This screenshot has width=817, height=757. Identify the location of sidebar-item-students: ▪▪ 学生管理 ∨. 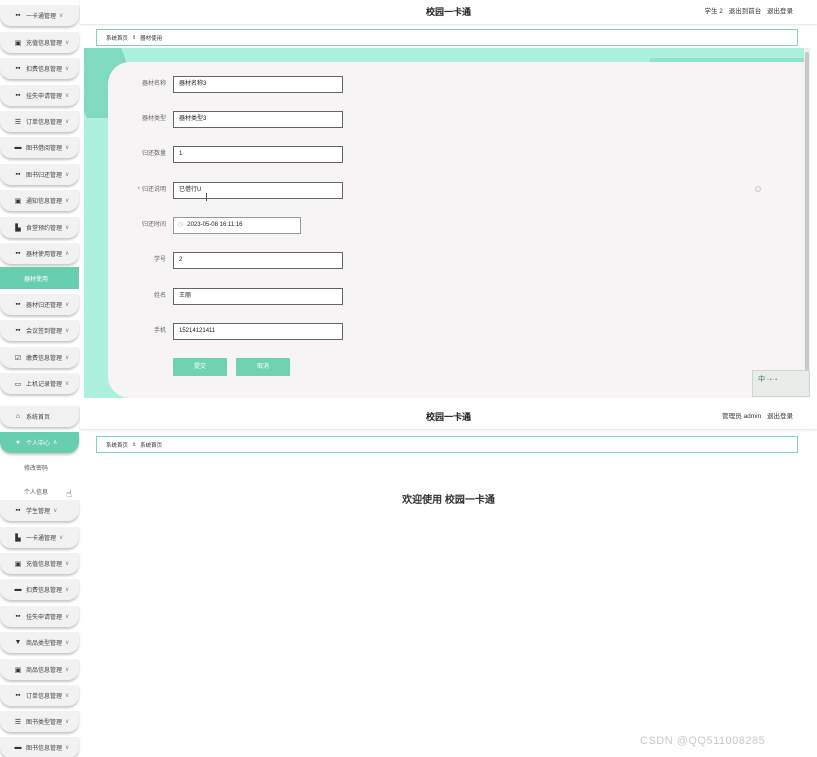
(39, 510).